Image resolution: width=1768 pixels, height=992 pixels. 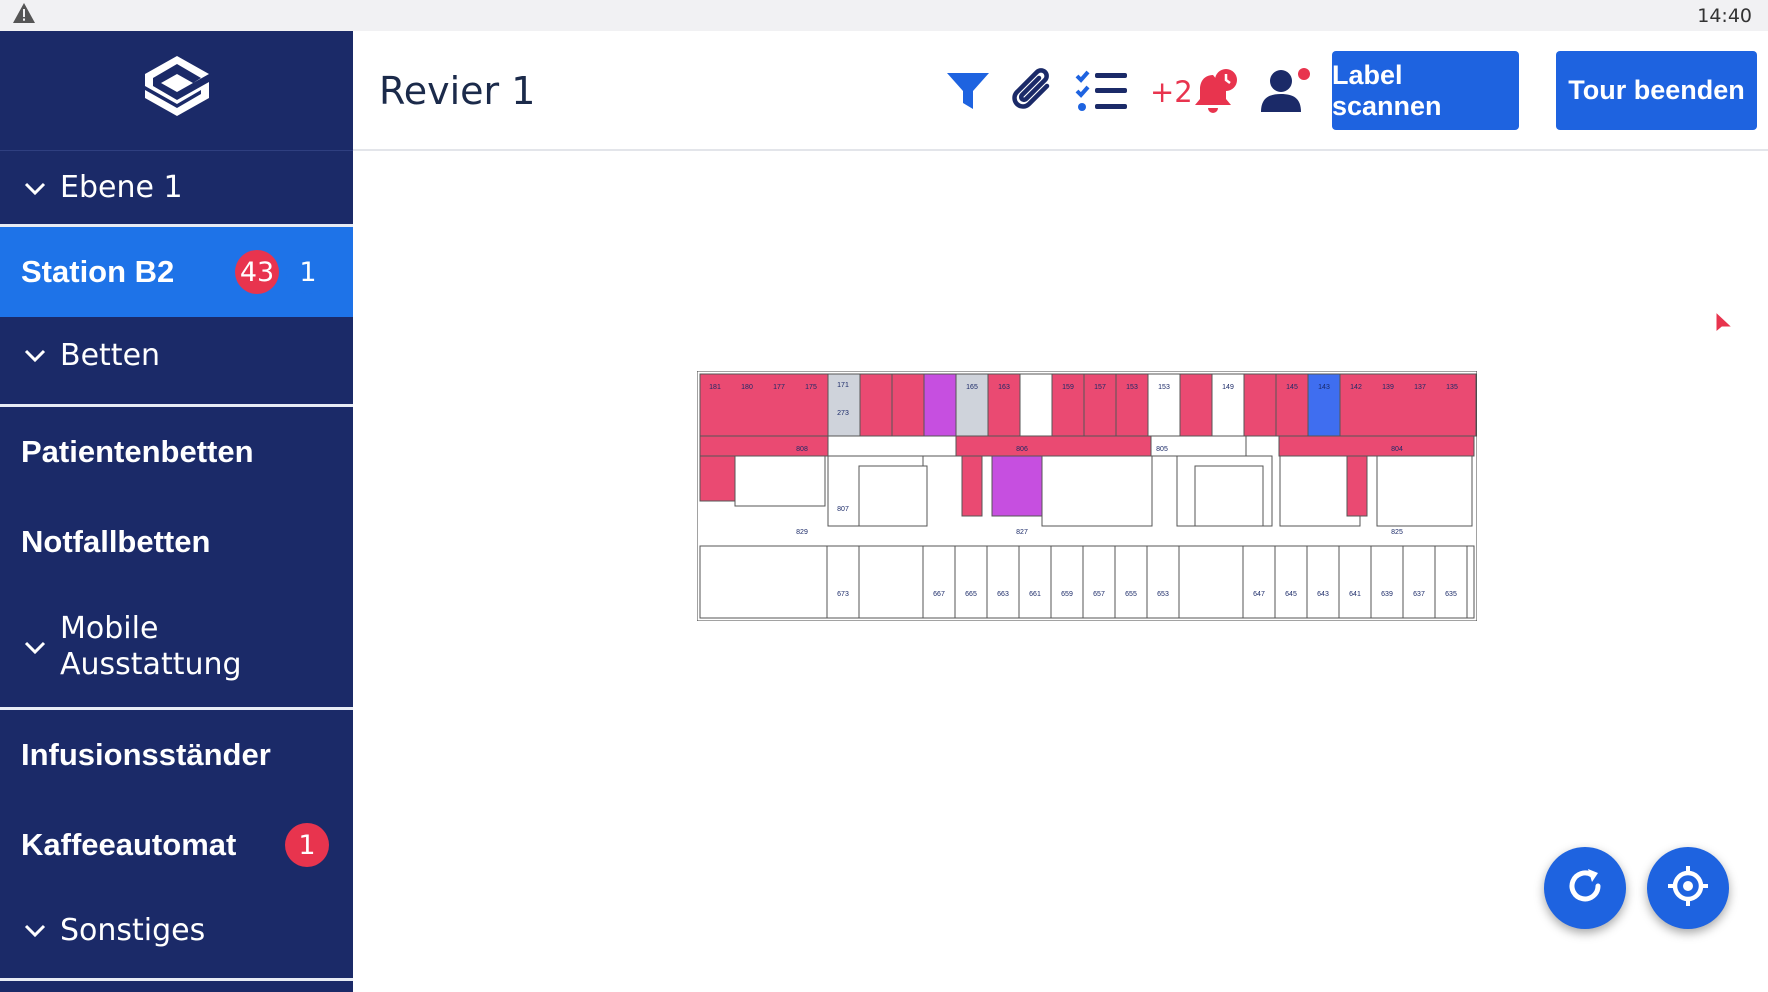 What do you see at coordinates (308, 272) in the screenshot?
I see `count-badge-blue: 1` at bounding box center [308, 272].